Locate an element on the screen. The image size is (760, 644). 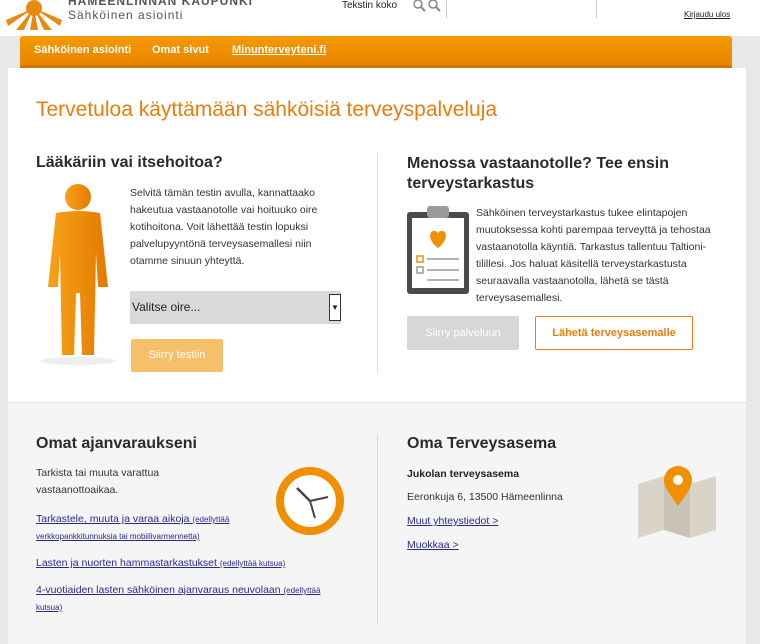
start-test-button: Siirry testiin is located at coordinates (177, 355).